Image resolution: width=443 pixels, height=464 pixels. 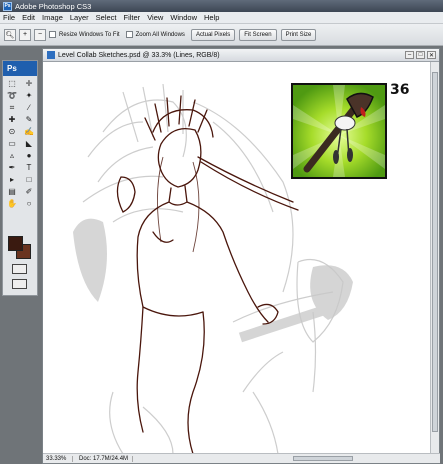 I want to click on type-tool-icon: T, so click(x=29, y=167).